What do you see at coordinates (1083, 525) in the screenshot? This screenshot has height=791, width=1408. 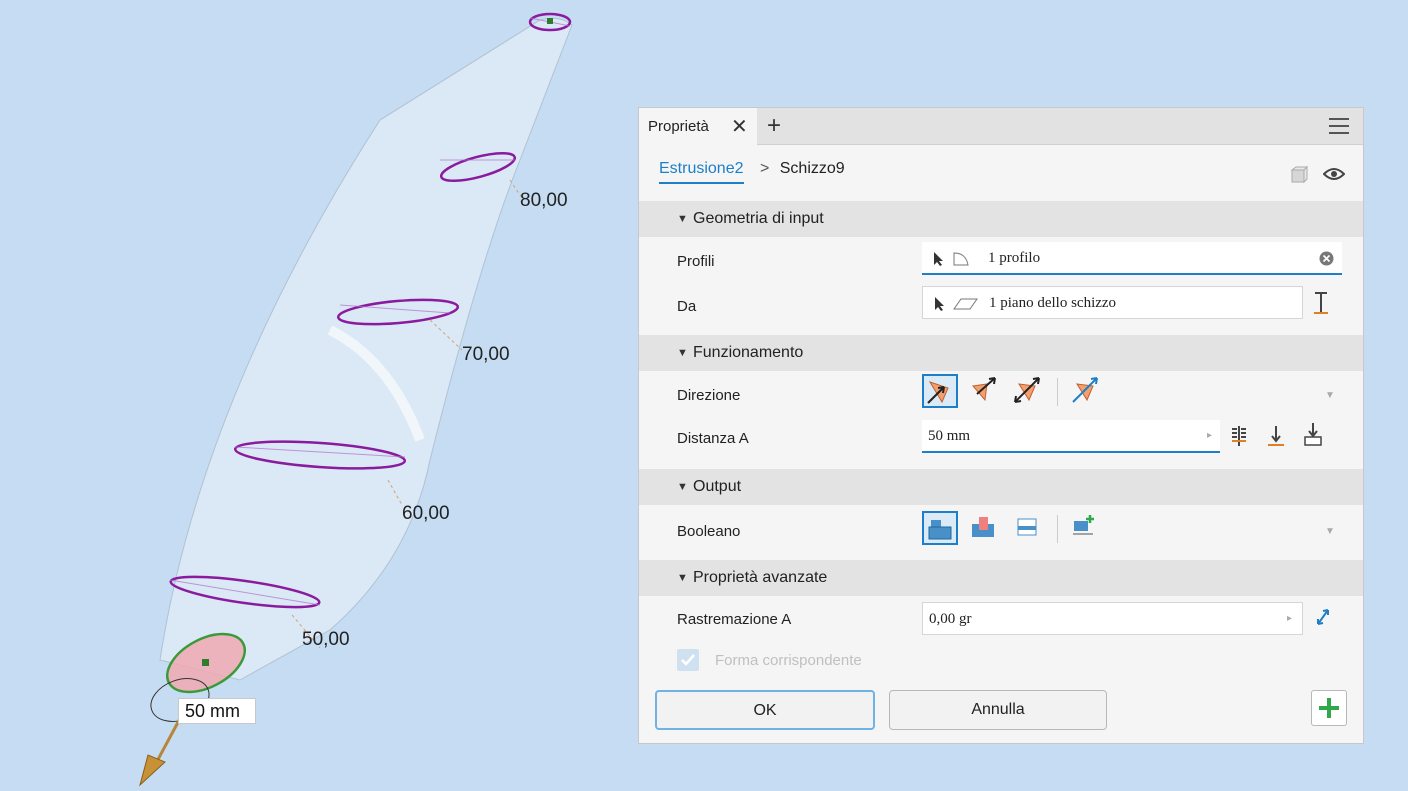 I see `new-solid-icon` at bounding box center [1083, 525].